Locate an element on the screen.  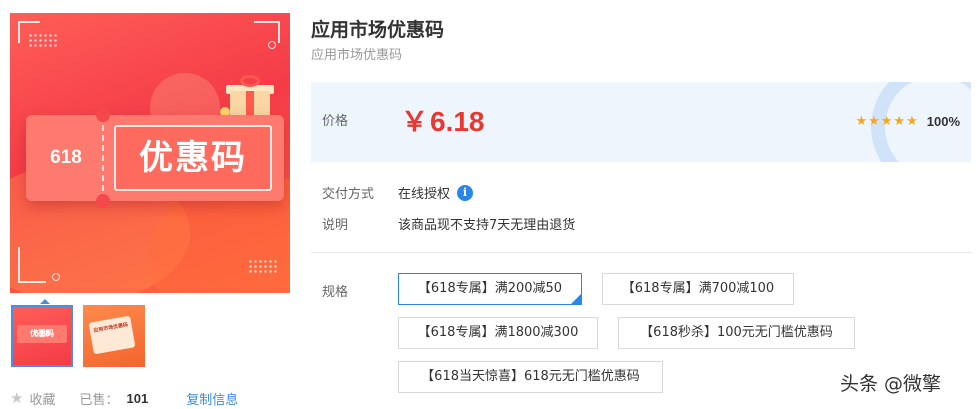
delivery-value: 在线授权 is located at coordinates (424, 194).